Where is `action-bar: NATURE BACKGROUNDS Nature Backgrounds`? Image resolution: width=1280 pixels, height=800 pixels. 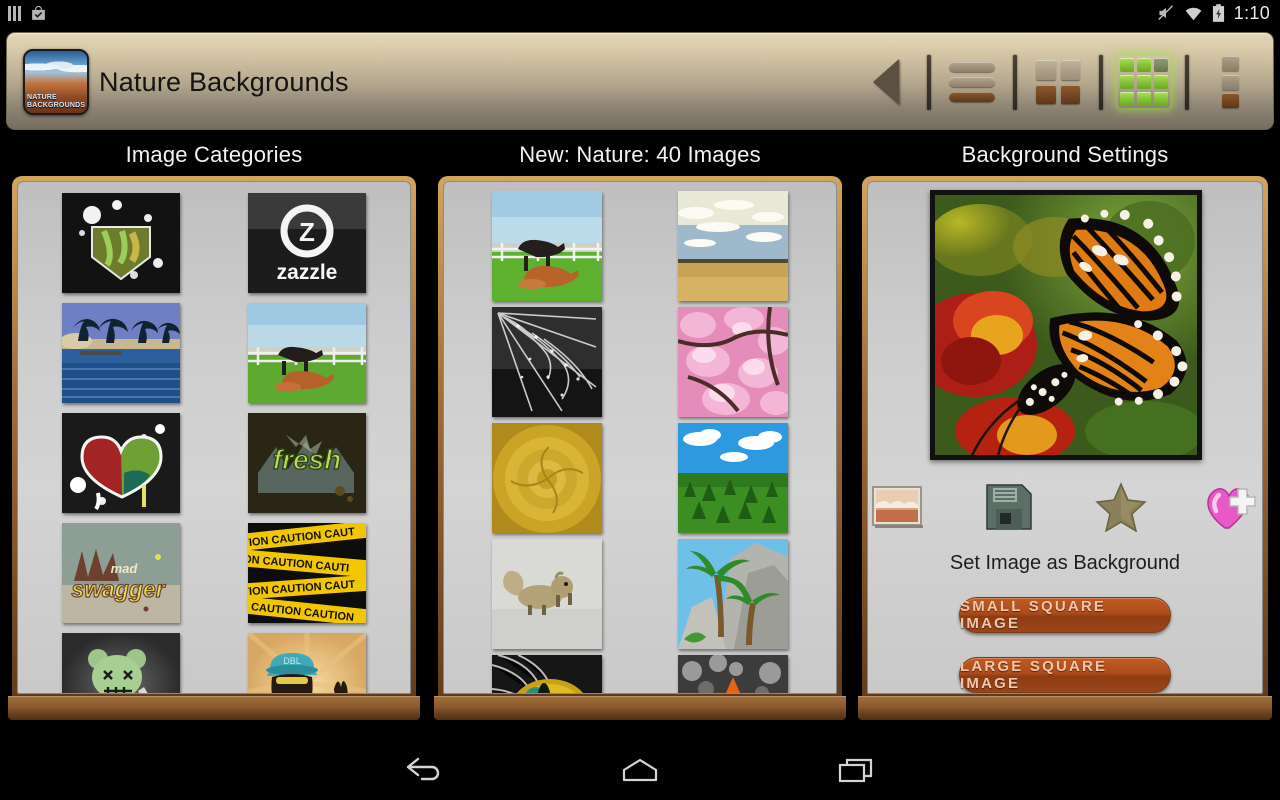 action-bar: NATURE BACKGROUNDS Nature Backgrounds is located at coordinates (640, 81).